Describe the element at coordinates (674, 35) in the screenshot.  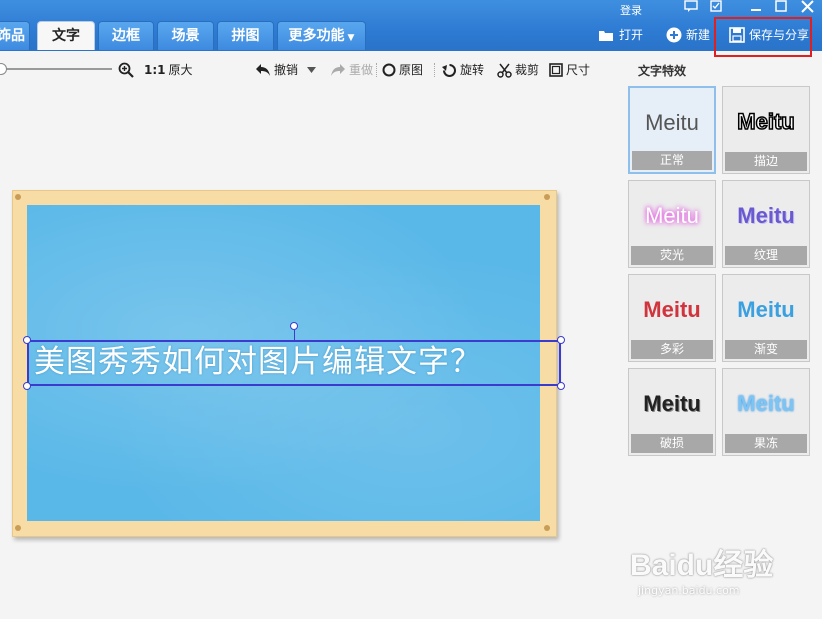
I see `plus-circle-icon` at that location.